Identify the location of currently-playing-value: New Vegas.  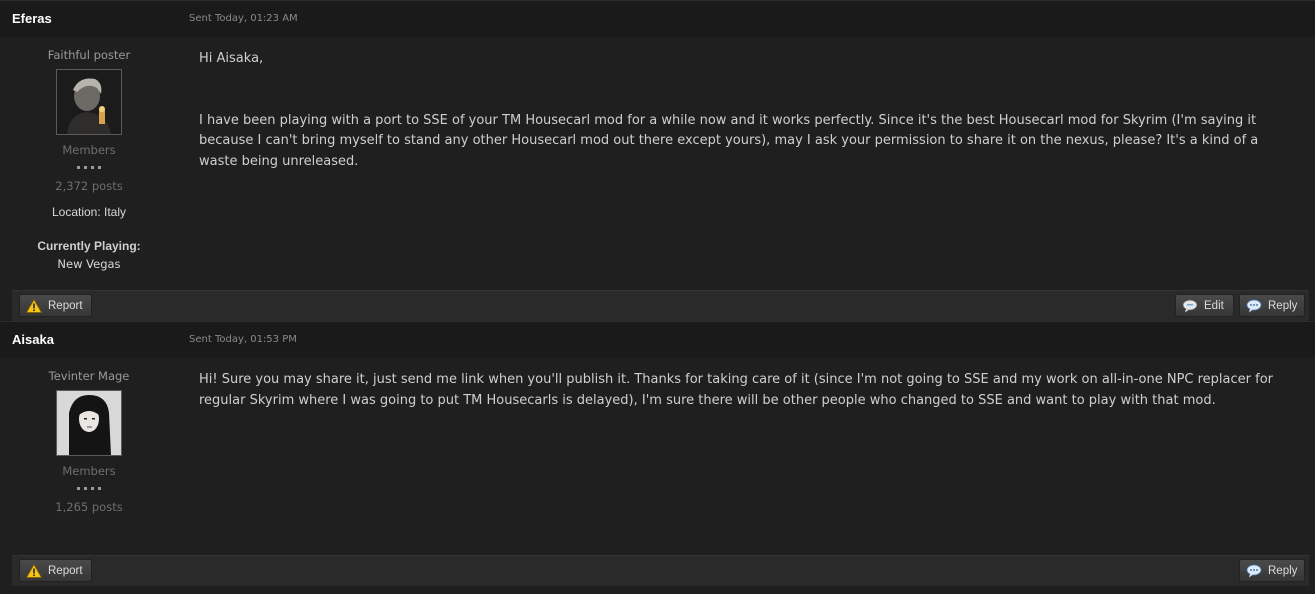
(89, 264).